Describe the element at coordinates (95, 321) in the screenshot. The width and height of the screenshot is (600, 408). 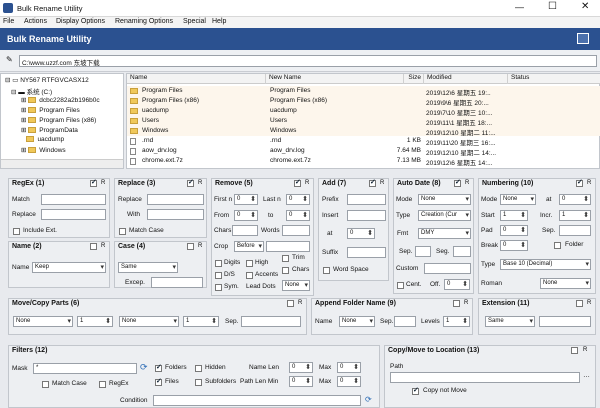
I see `movecopy-spinner-1: 1` at that location.